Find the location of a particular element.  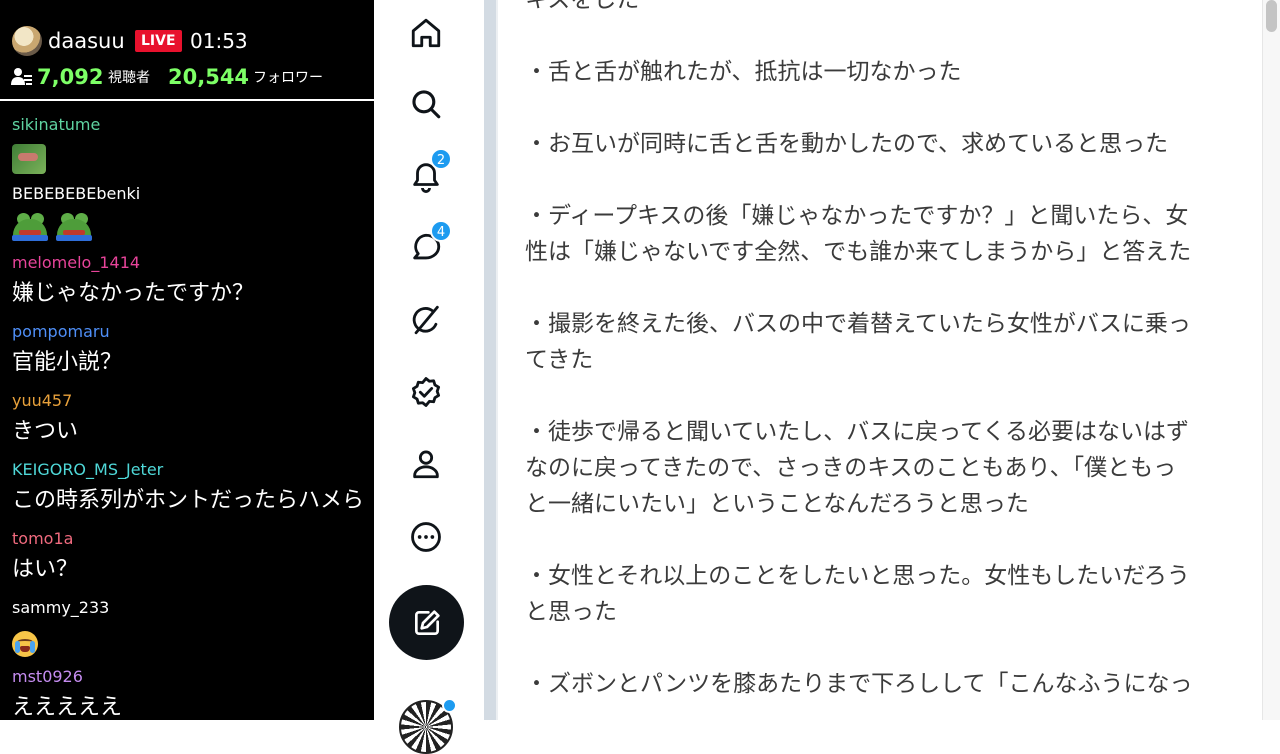

crying-face-icon is located at coordinates (25, 644).